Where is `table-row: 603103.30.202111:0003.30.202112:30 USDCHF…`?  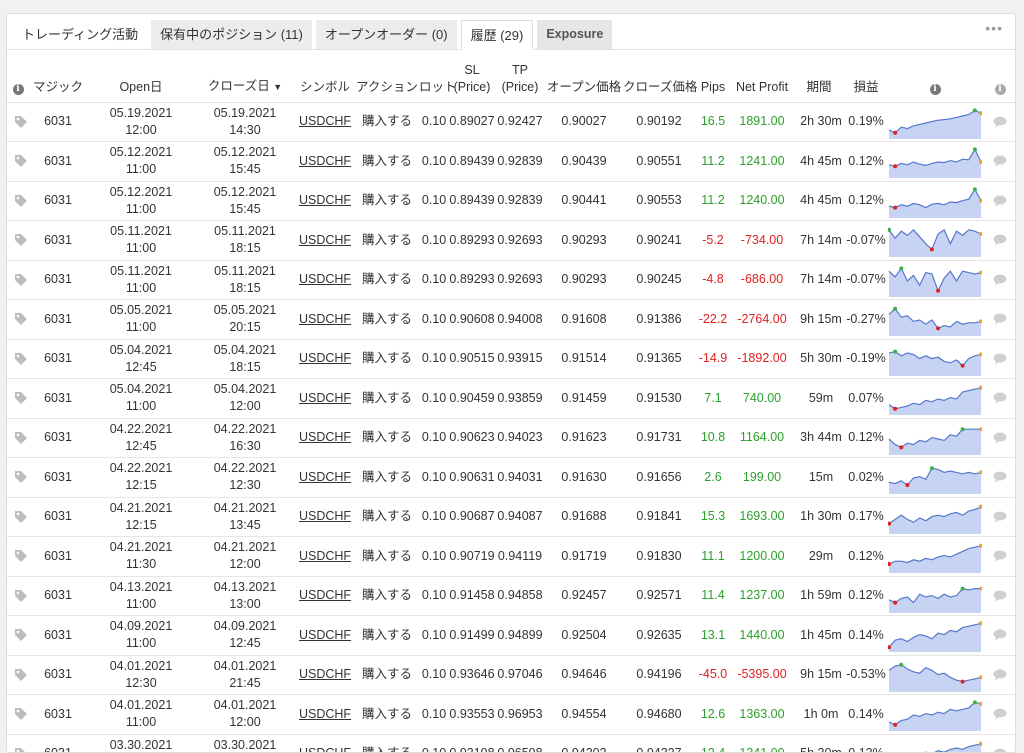
table-row: 603103.30.202111:0003.30.202112:30 USDCHF… is located at coordinates (511, 743).